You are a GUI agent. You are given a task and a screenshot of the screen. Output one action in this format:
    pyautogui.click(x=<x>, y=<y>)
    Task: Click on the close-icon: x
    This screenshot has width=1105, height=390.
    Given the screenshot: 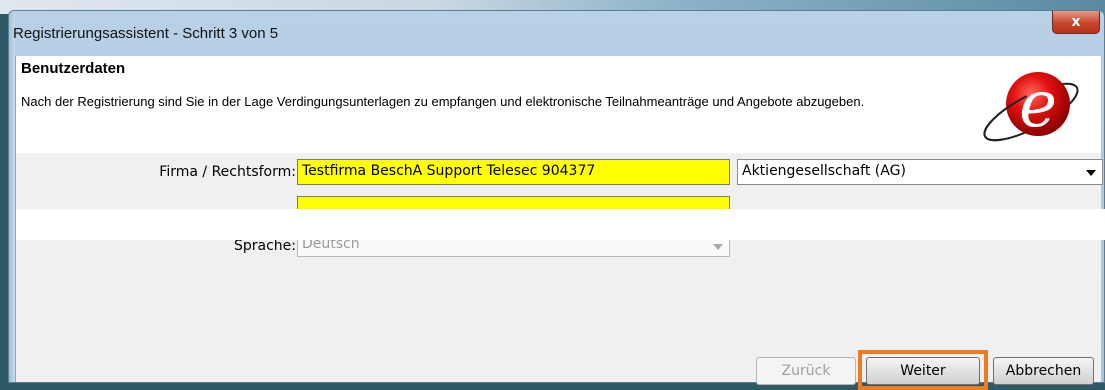 What is the action you would take?
    pyautogui.click(x=1076, y=22)
    